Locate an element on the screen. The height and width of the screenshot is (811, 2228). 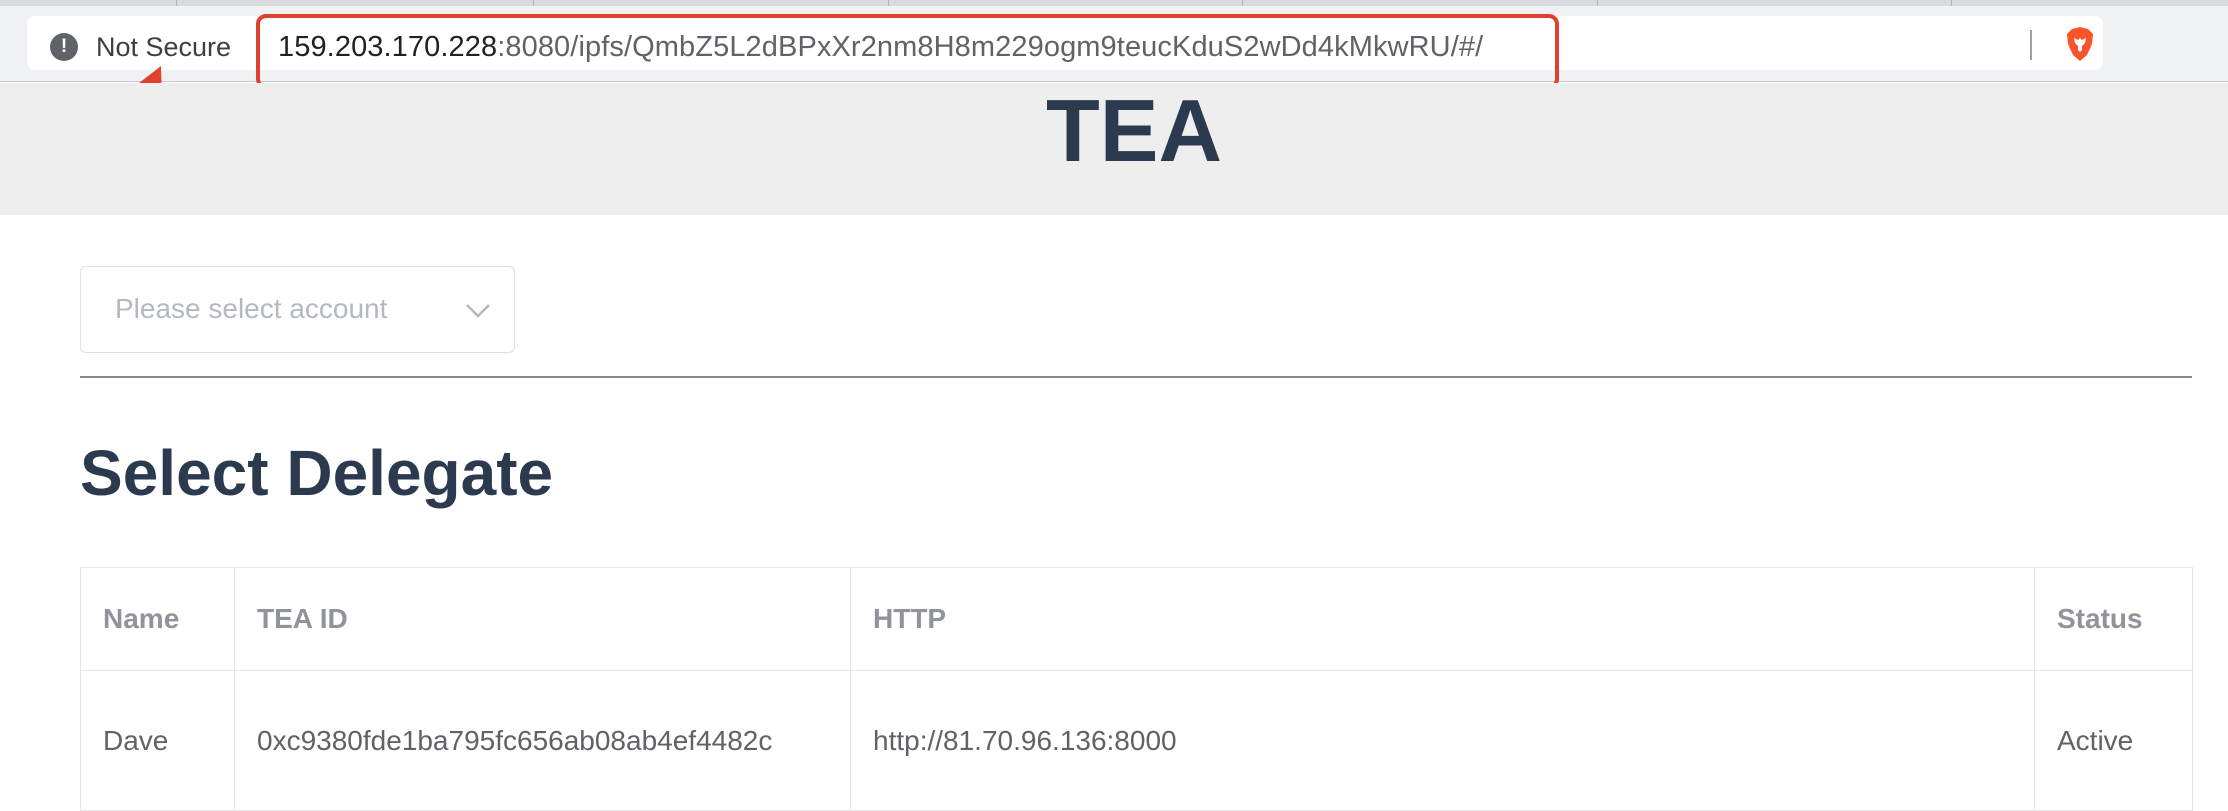
address-bar-divider is located at coordinates (2031, 45).